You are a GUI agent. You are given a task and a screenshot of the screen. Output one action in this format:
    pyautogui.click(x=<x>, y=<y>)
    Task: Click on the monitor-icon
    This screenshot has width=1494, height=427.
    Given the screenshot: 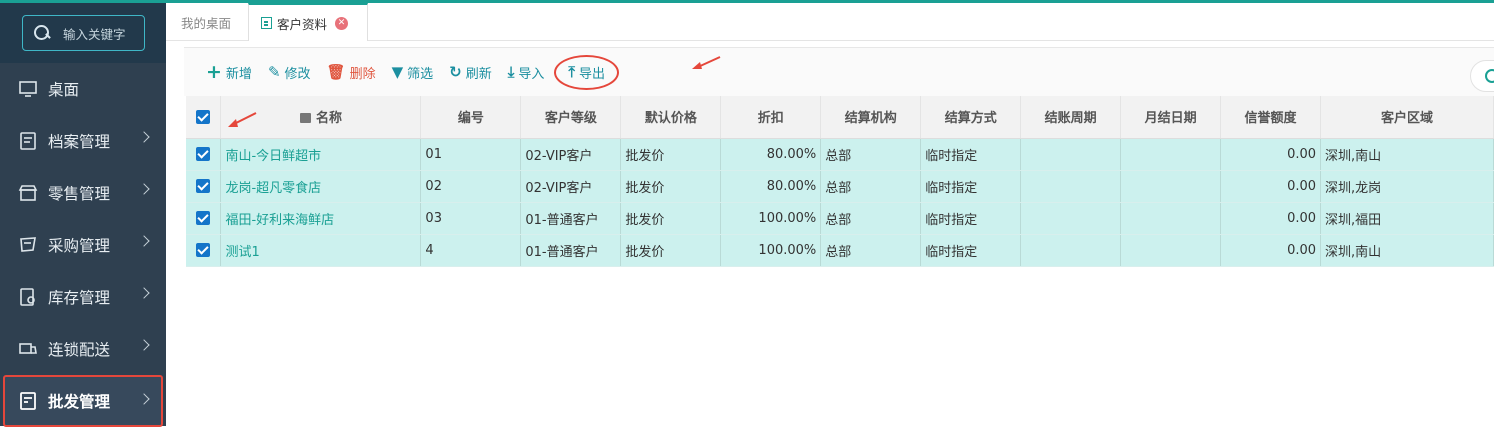 What is the action you would take?
    pyautogui.click(x=28, y=89)
    